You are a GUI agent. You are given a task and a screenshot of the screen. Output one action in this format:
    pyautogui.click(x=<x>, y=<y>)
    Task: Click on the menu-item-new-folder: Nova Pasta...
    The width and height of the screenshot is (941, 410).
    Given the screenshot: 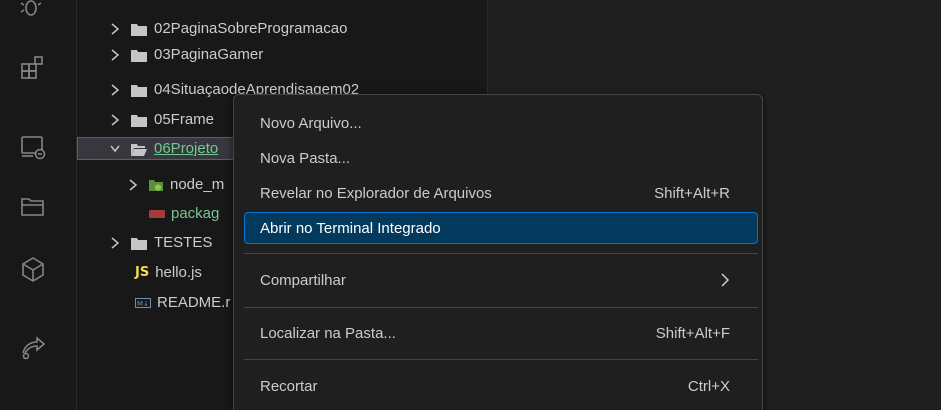 What is the action you would take?
    pyautogui.click(x=501, y=158)
    